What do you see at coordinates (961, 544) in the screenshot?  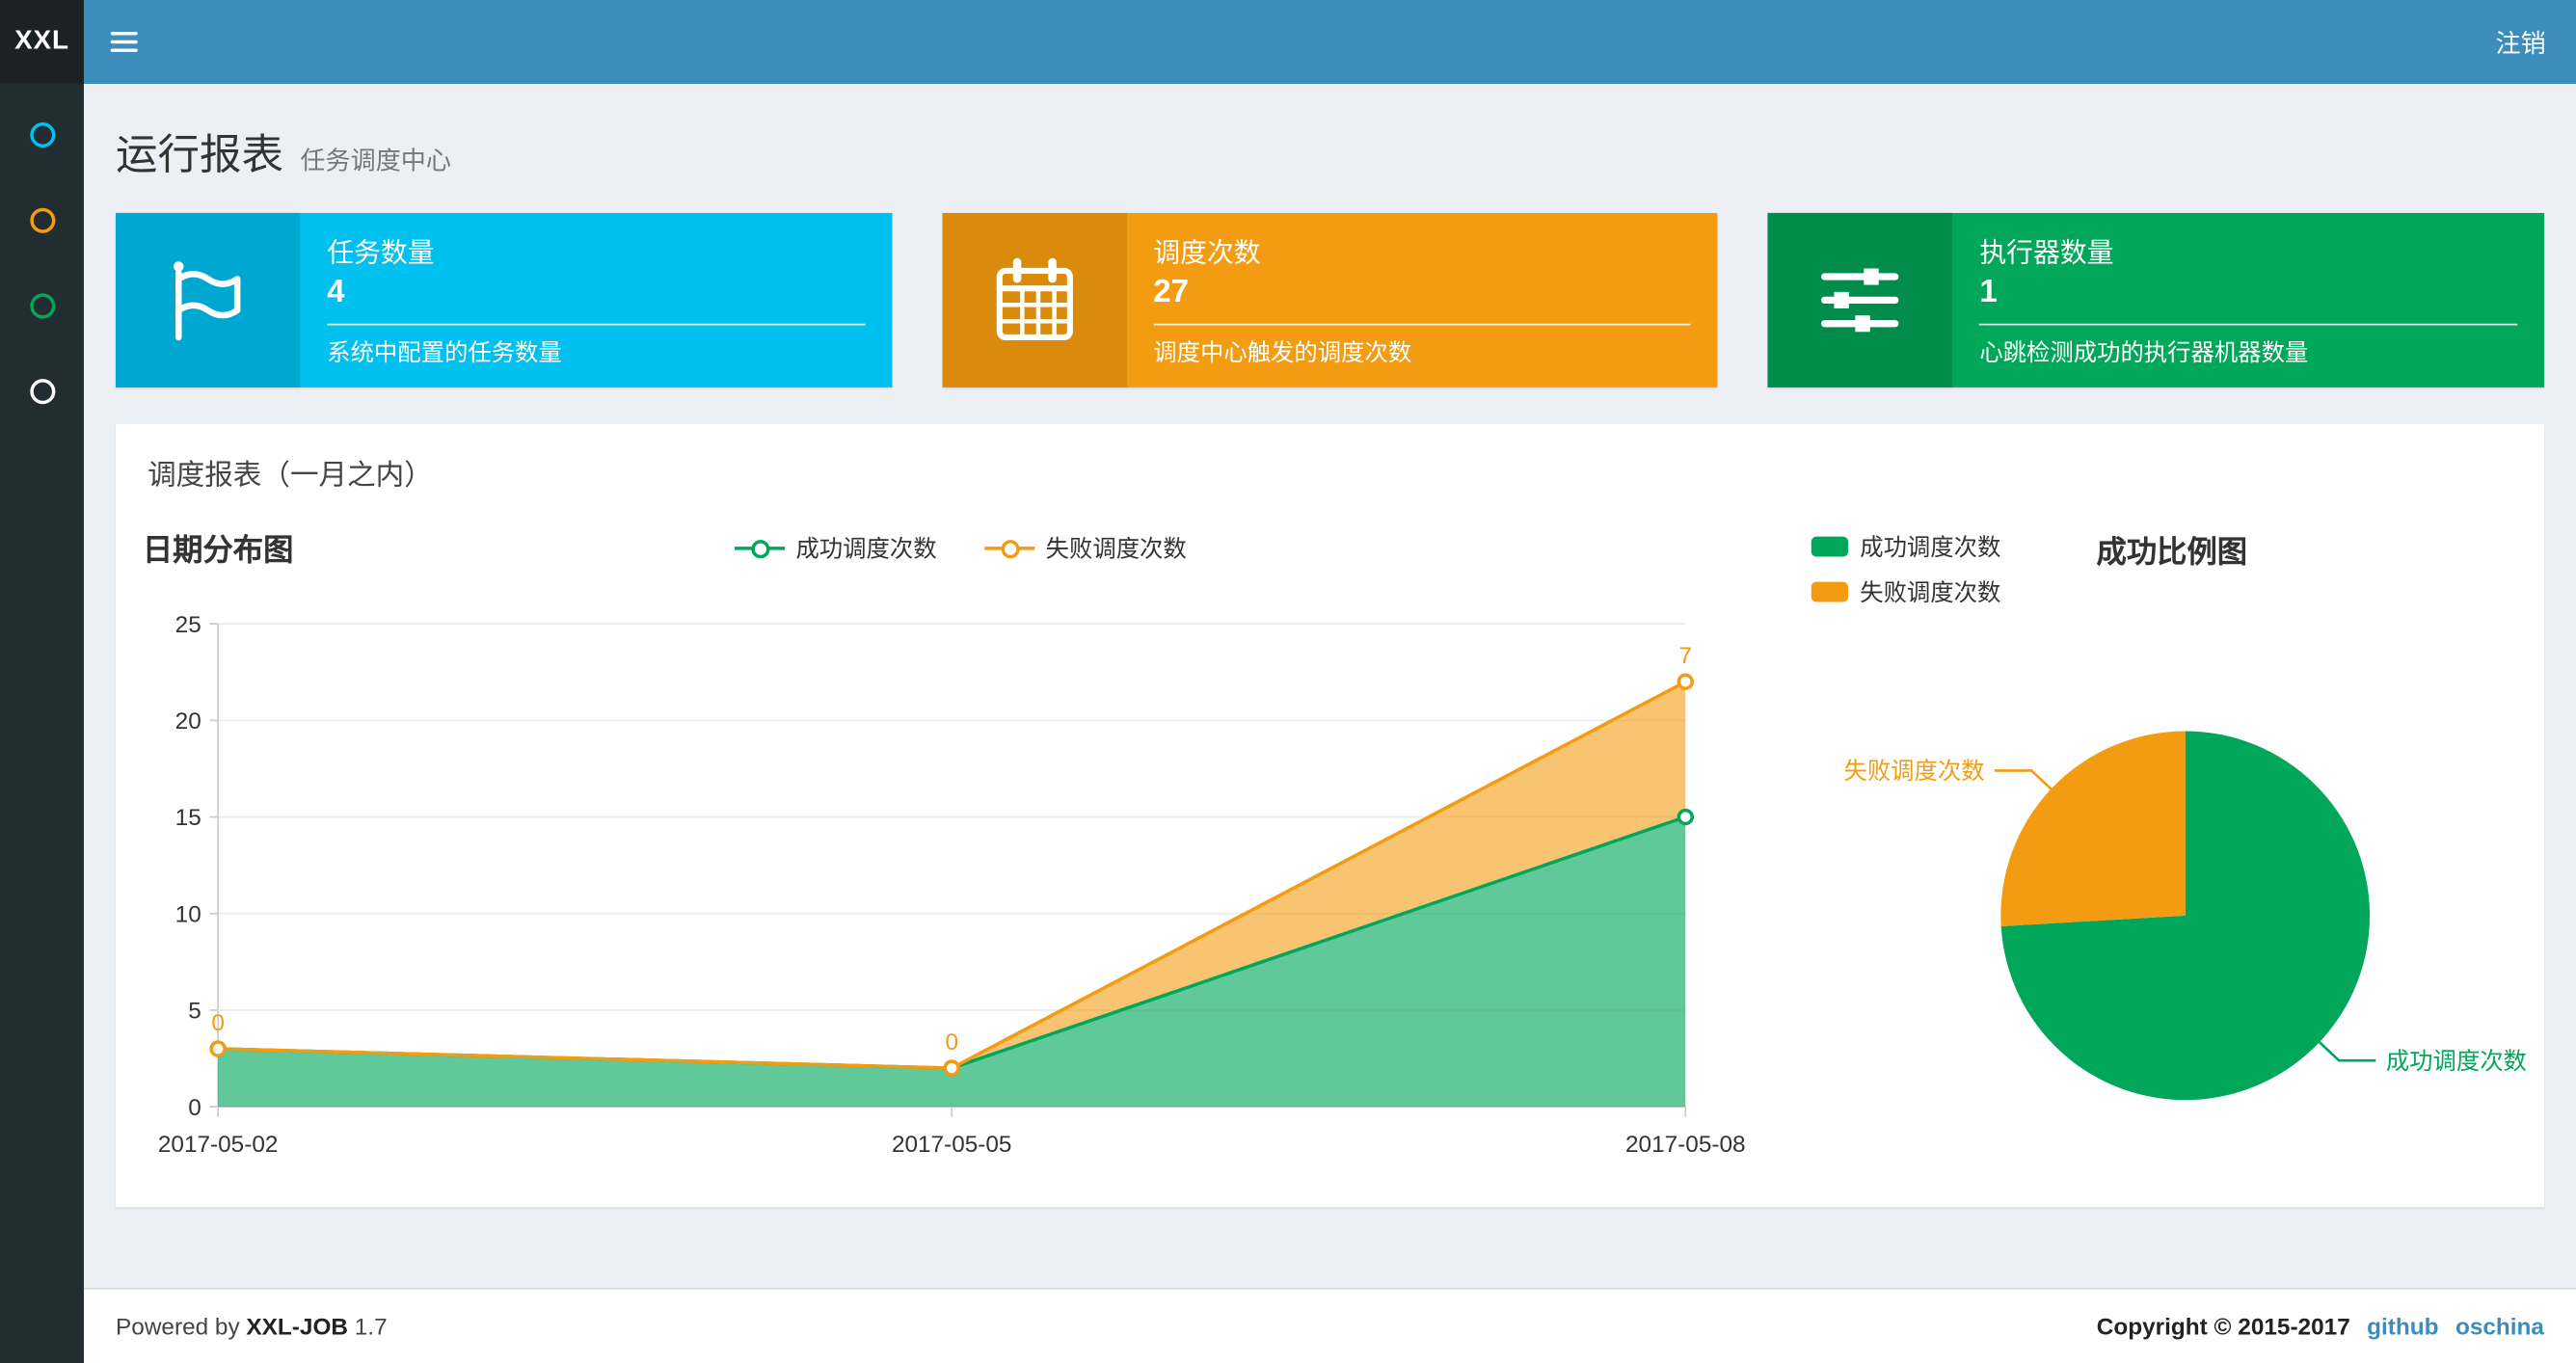 I see `line-chart-legend: 成功调度次数 失败调度次数` at bounding box center [961, 544].